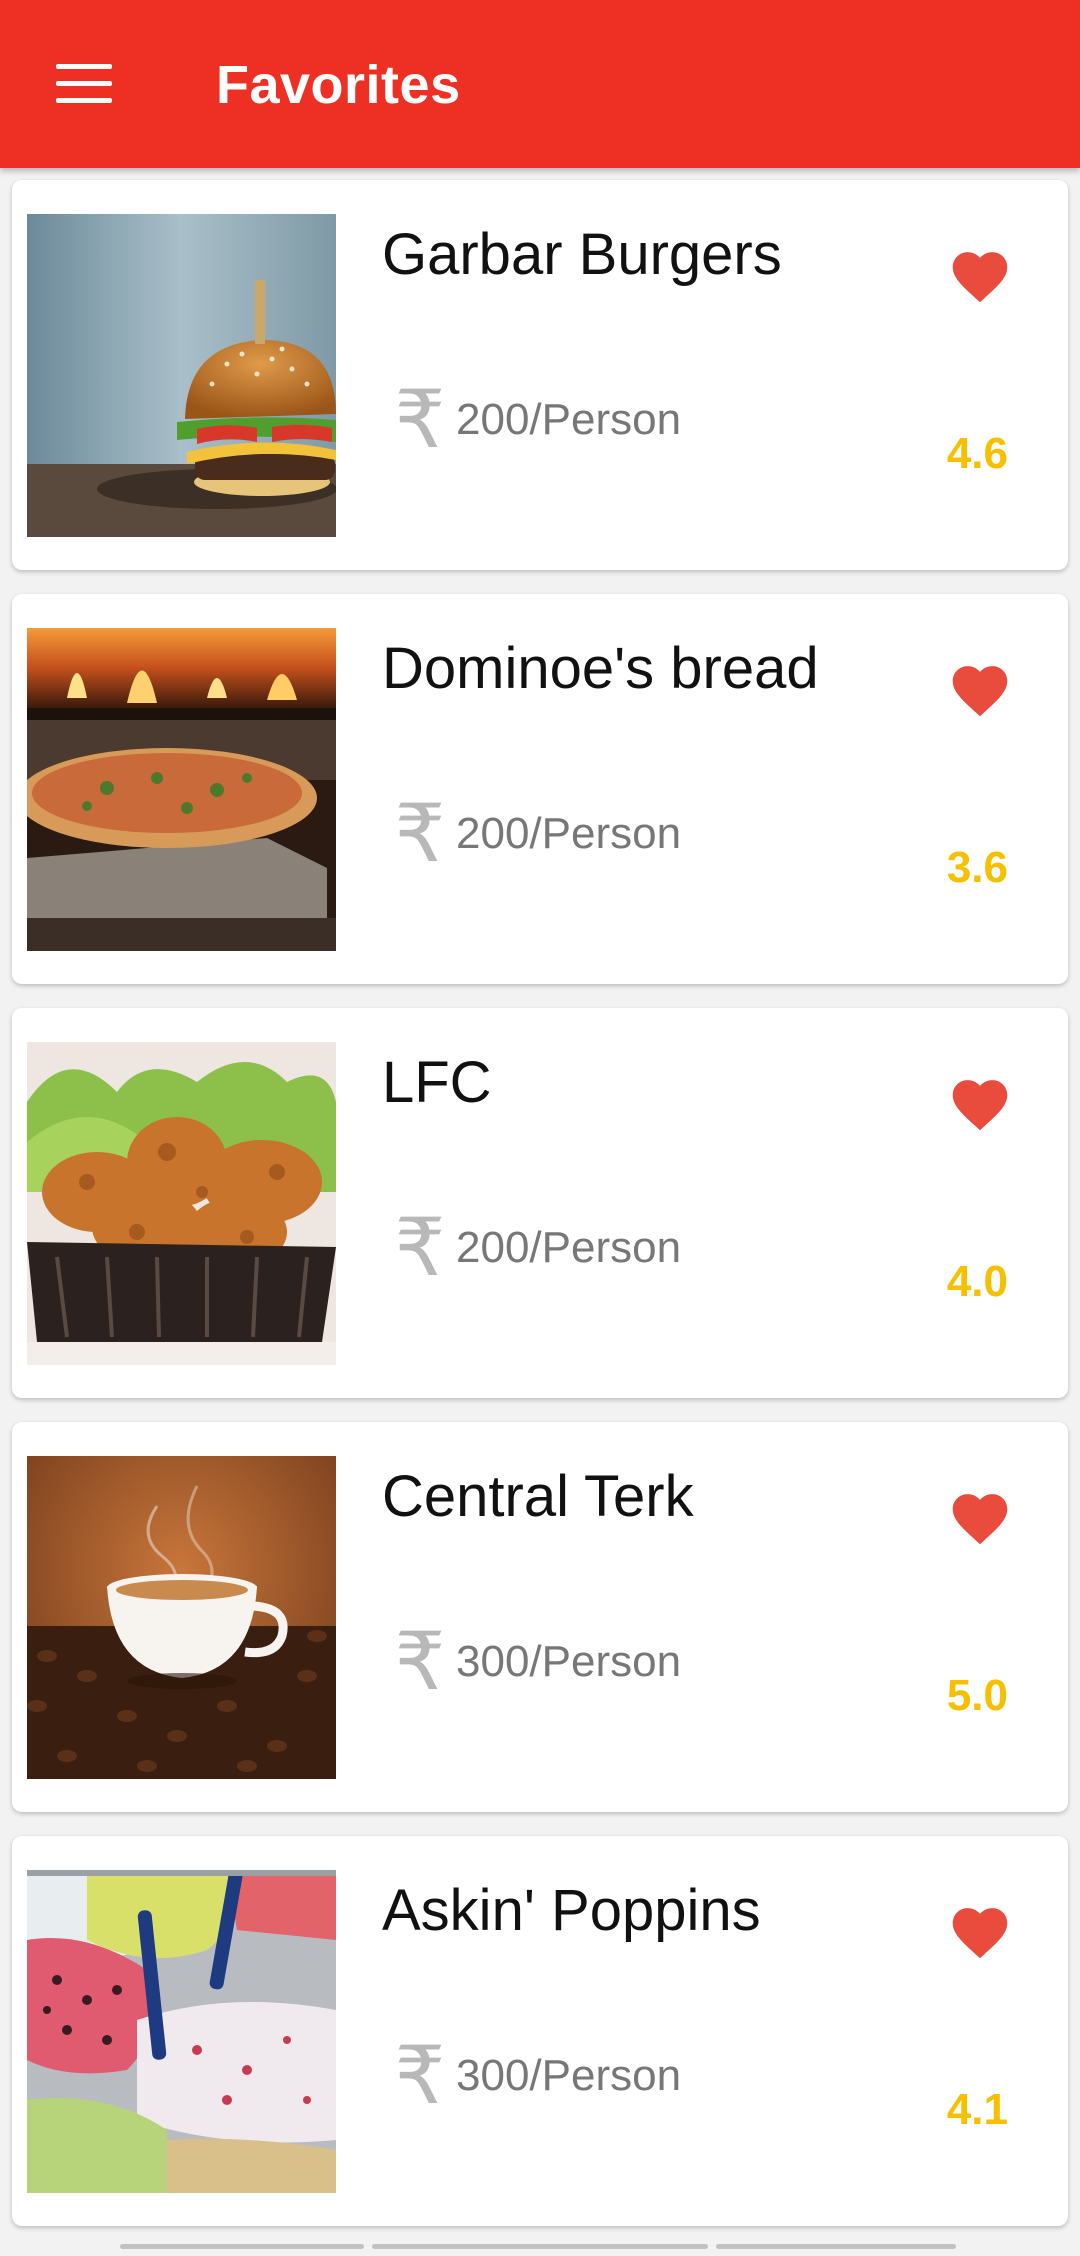  What do you see at coordinates (977, 2109) in the screenshot?
I see `rating-value: 4.1` at bounding box center [977, 2109].